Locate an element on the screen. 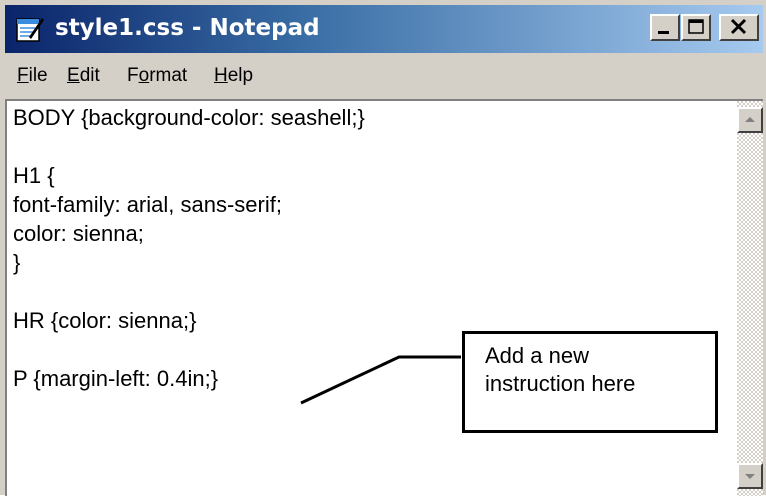 This screenshot has height=496, width=766. arrow-up-icon is located at coordinates (750, 119).